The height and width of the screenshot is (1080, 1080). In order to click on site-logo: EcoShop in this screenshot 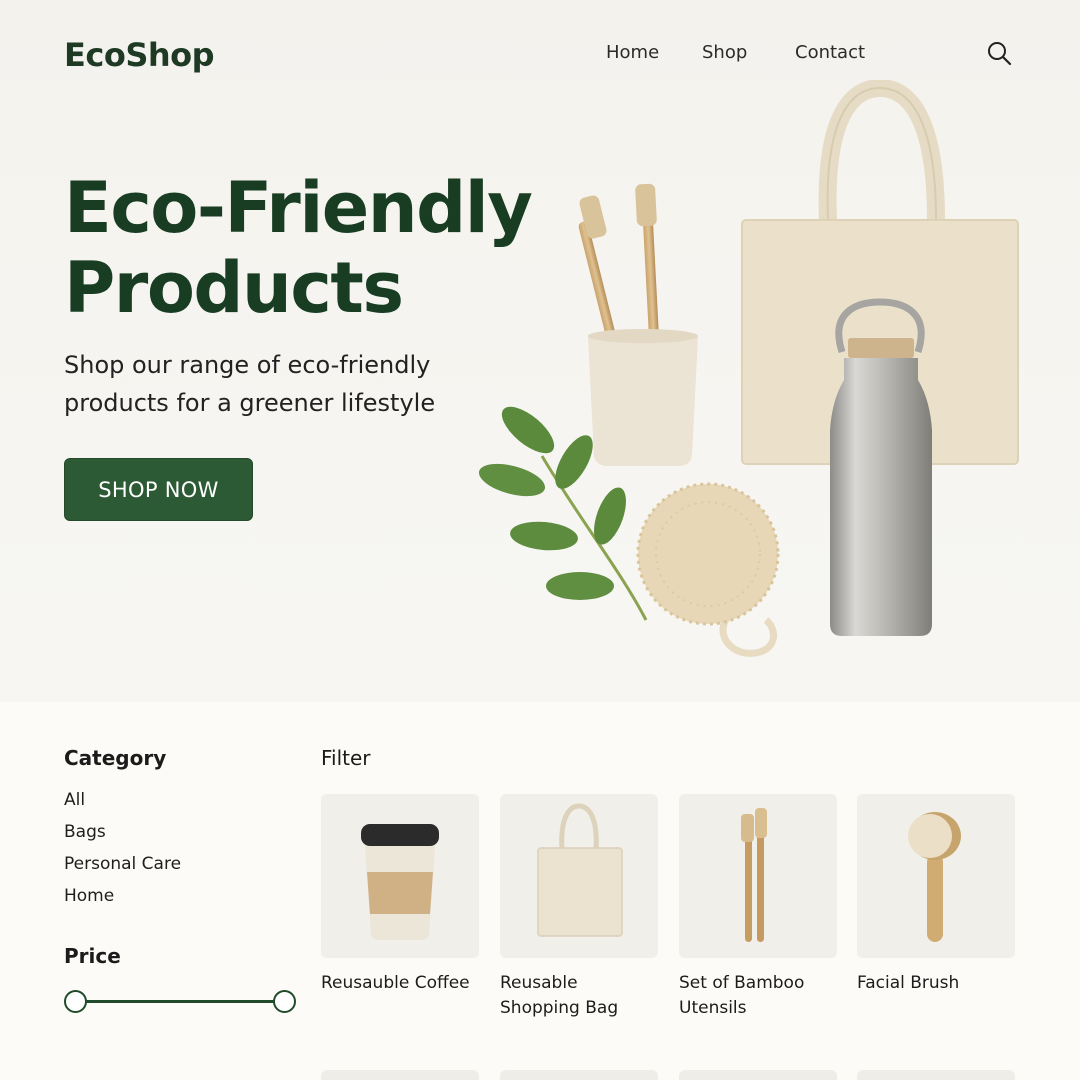, I will do `click(139, 55)`.